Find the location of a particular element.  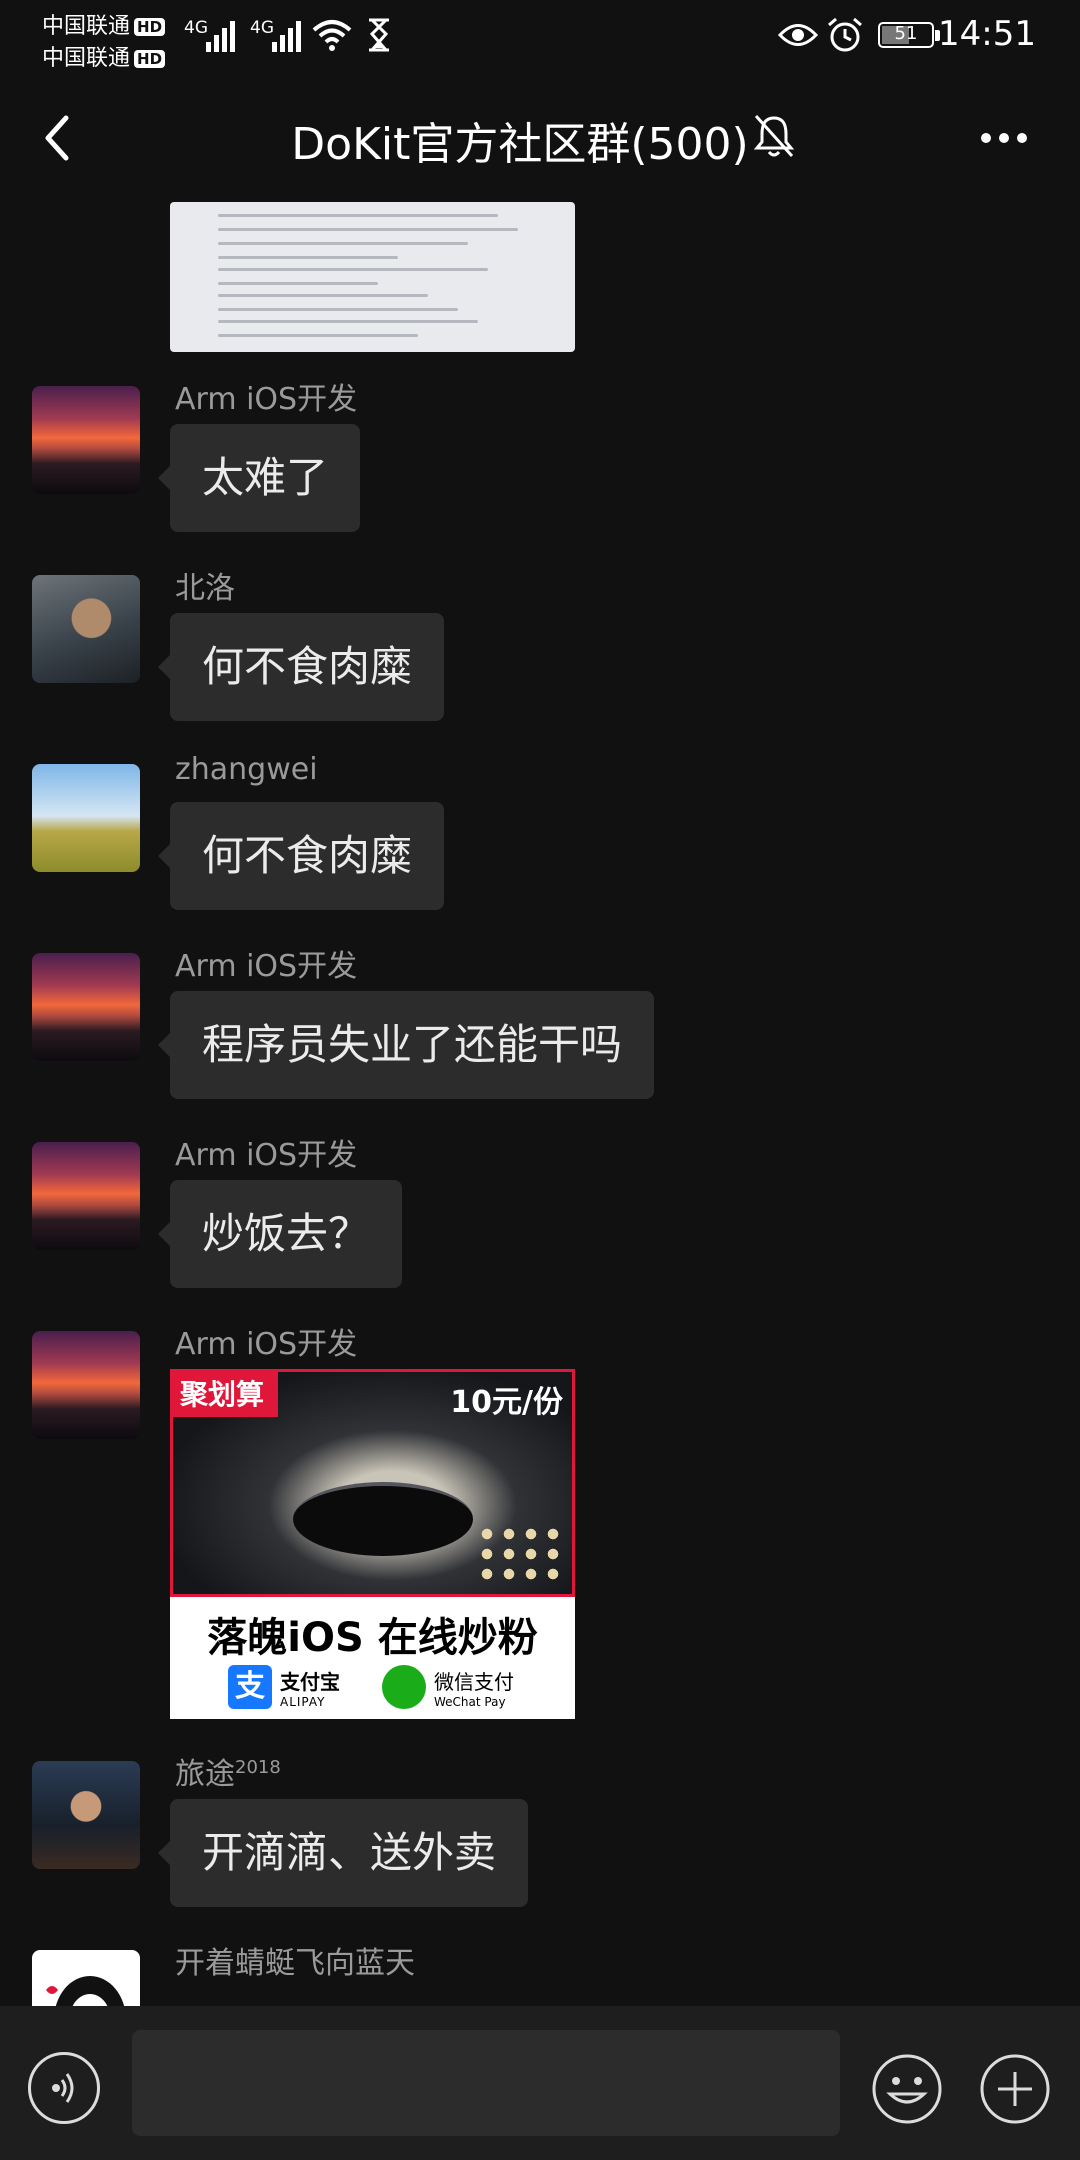

carrier-label-1: 中国联通 HD is located at coordinates (104, 24).